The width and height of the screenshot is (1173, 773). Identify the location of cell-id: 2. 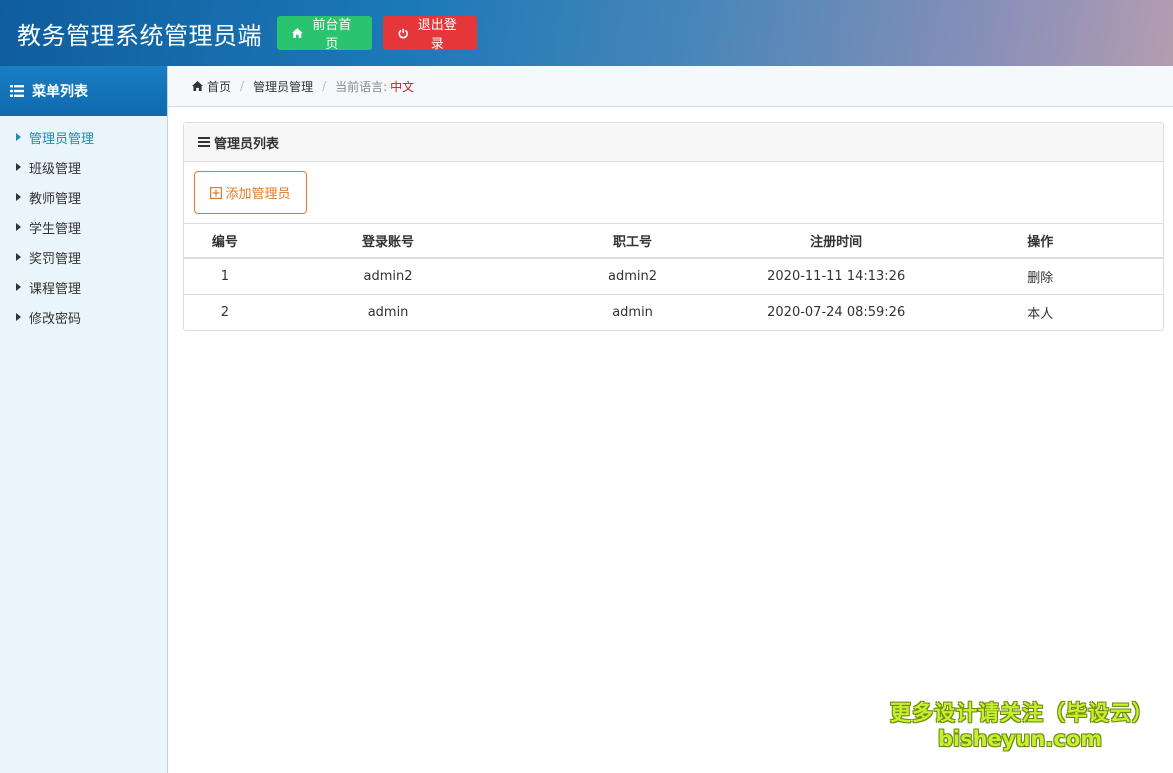
(225, 312).